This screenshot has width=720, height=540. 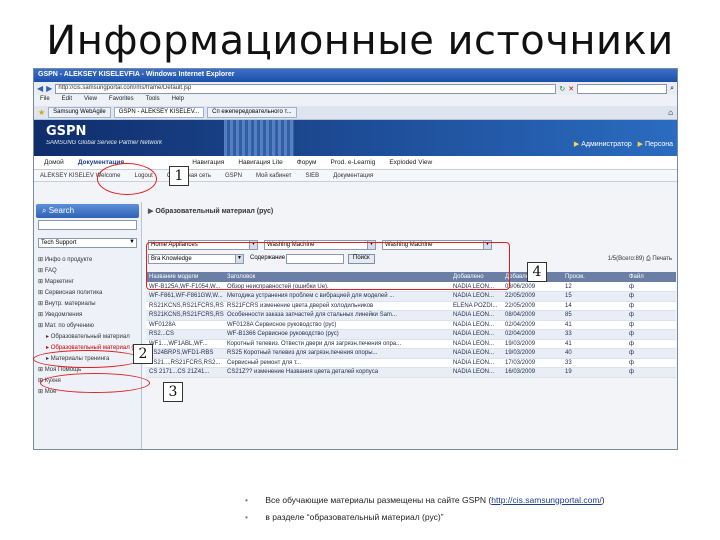 I want to click on nav-exploded-view: Exploded View, so click(x=410, y=162).